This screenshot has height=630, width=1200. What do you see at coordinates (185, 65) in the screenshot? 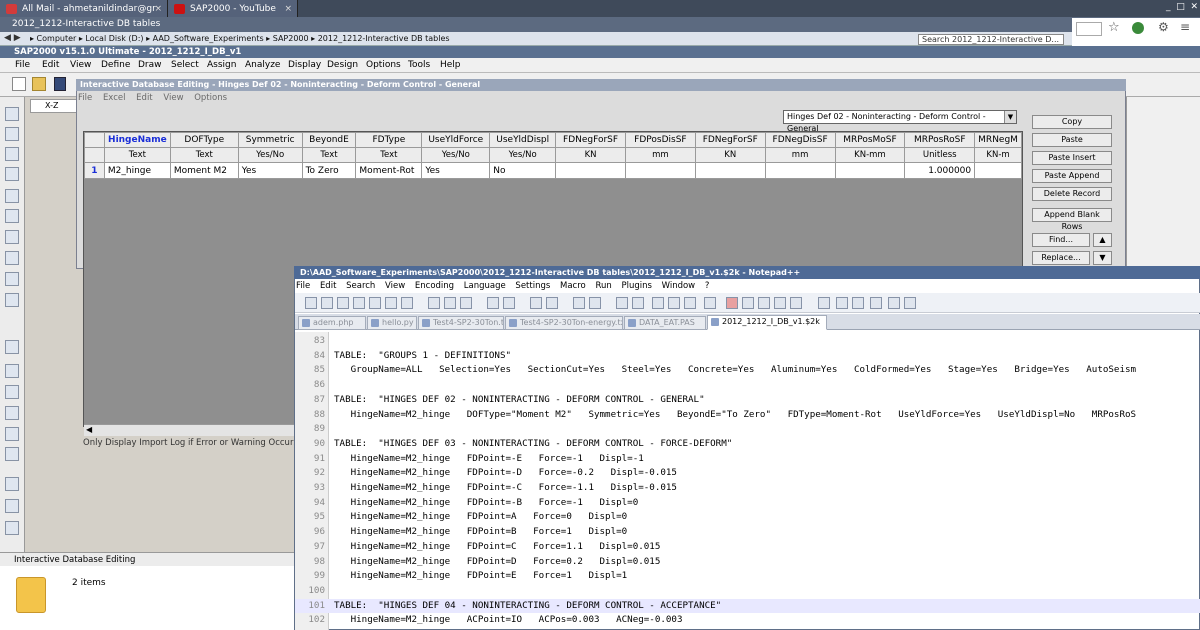
I see `menu-select: Select` at bounding box center [185, 65].